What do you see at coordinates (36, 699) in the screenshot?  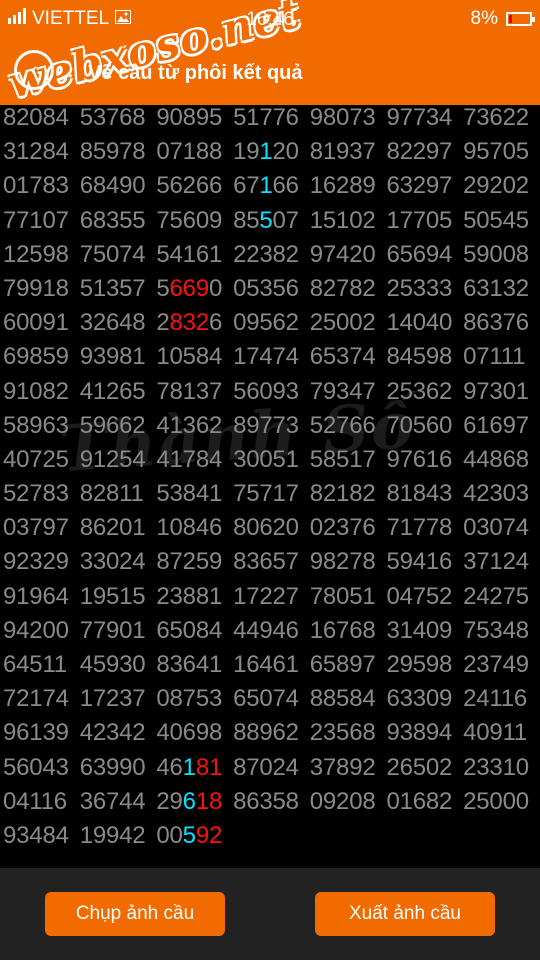 I see `grid-number: 72174` at bounding box center [36, 699].